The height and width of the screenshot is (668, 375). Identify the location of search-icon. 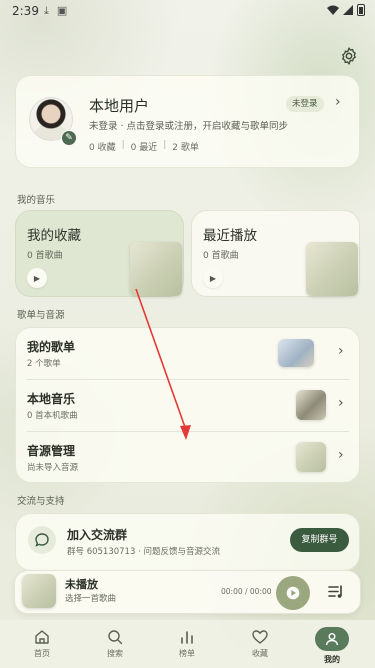
(115, 637).